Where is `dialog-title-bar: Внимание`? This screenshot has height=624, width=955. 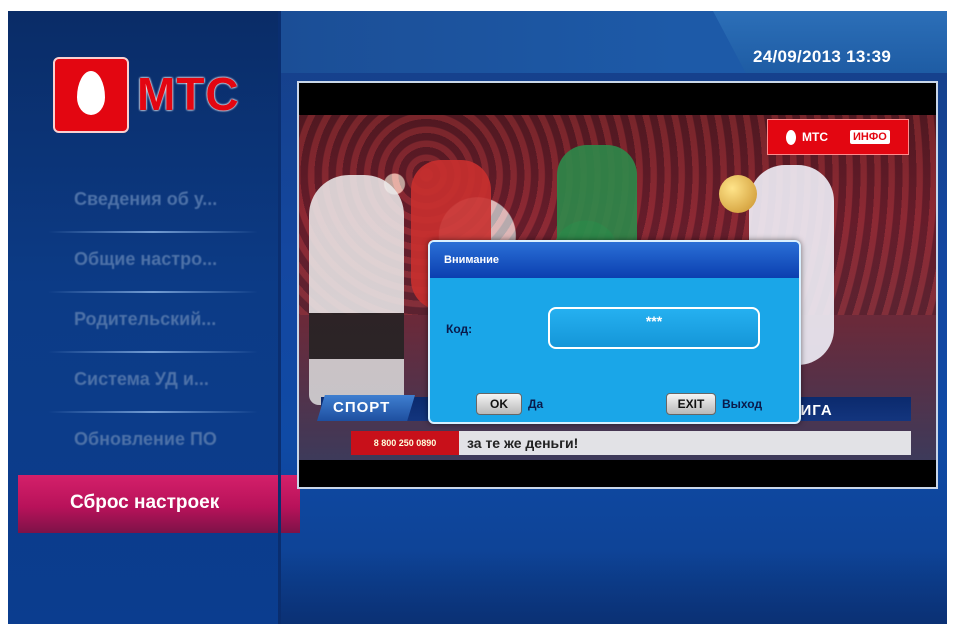 dialog-title-bar: Внимание is located at coordinates (614, 260).